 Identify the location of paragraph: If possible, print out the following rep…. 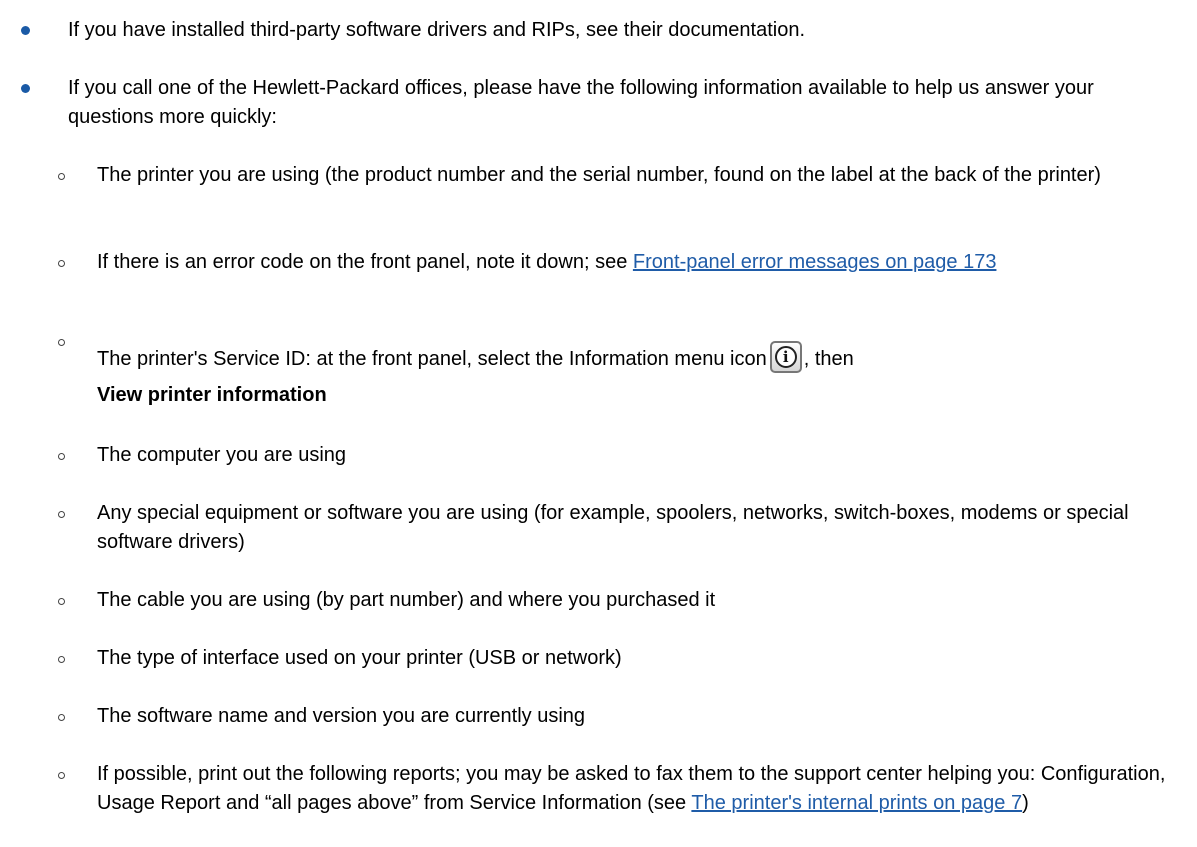
(642, 789).